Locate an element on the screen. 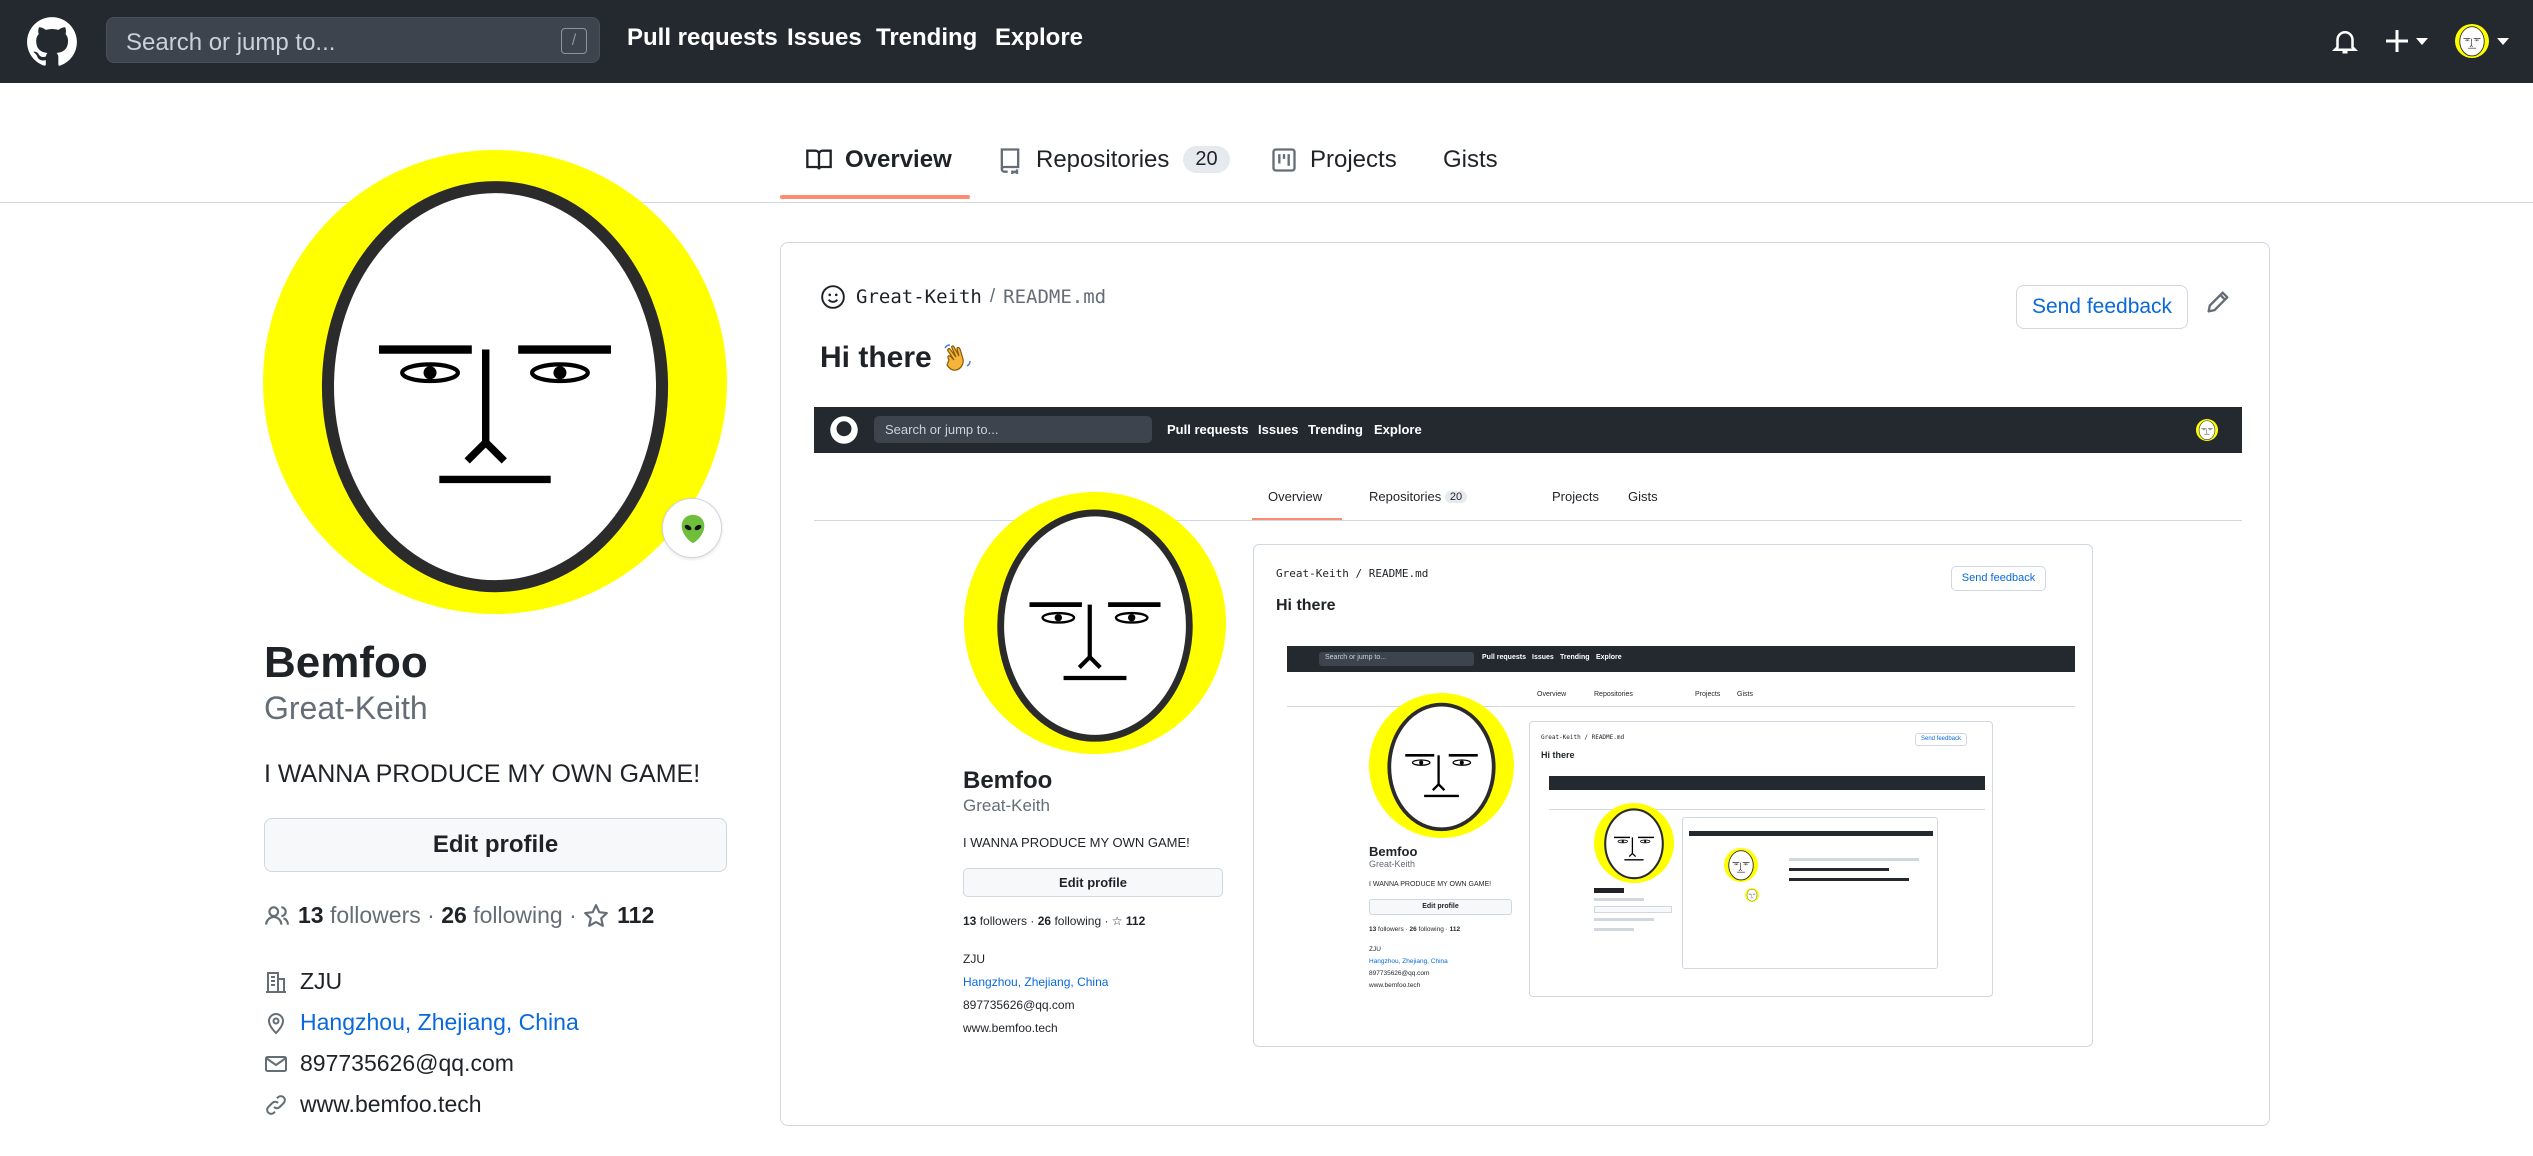 This screenshot has width=2533, height=1156. nested-tab-overview: Overview is located at coordinates (1295, 496).